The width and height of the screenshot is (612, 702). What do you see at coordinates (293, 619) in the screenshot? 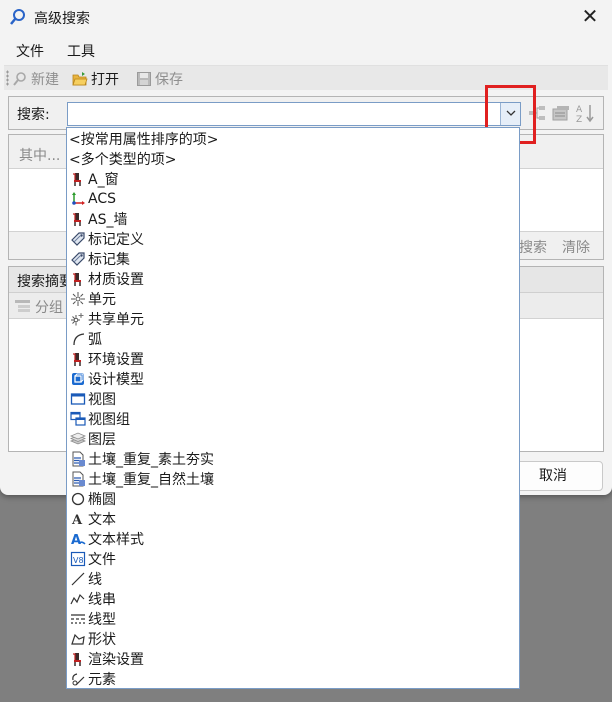
I see `dropdown-item: 线型` at bounding box center [293, 619].